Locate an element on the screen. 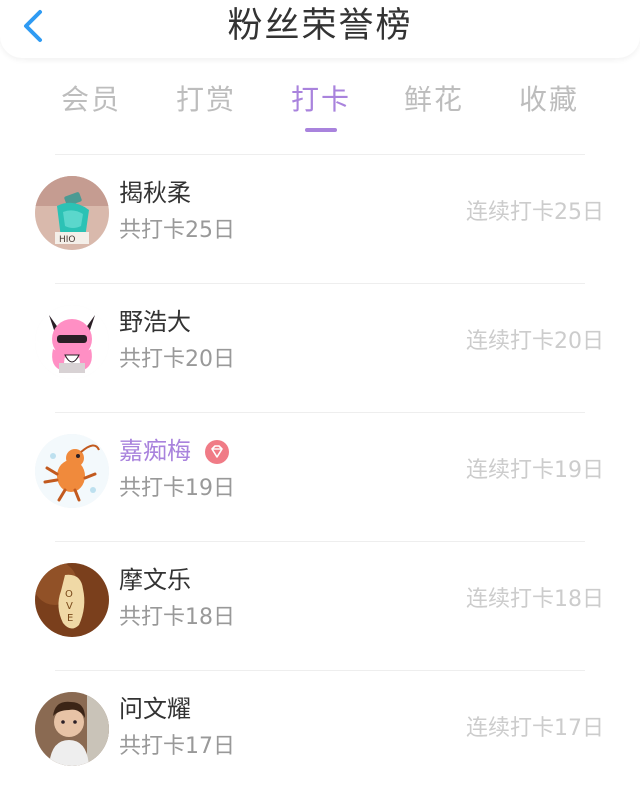 The width and height of the screenshot is (640, 801). fan-name: 摩文乐 is located at coordinates (155, 580).